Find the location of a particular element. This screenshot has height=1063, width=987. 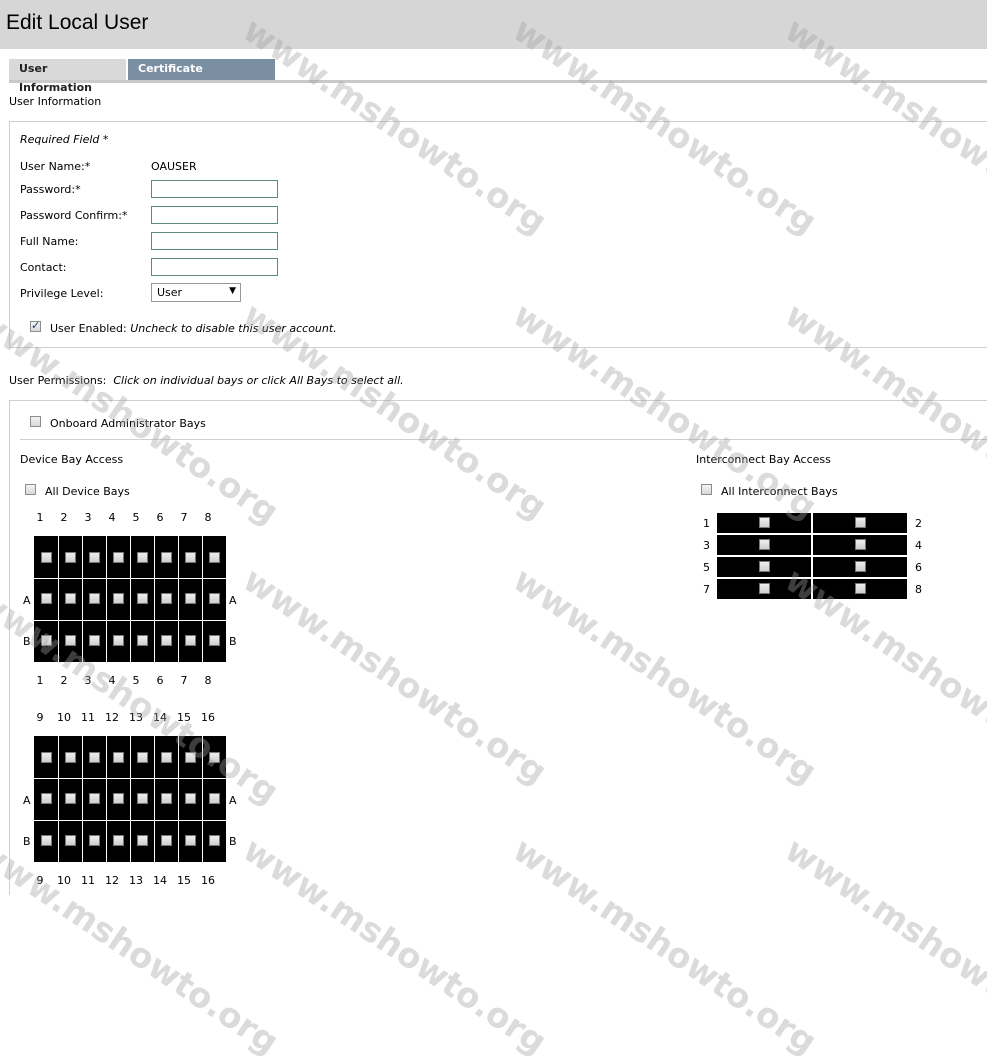

device-bay-col-label: 7 is located at coordinates (184, 680).